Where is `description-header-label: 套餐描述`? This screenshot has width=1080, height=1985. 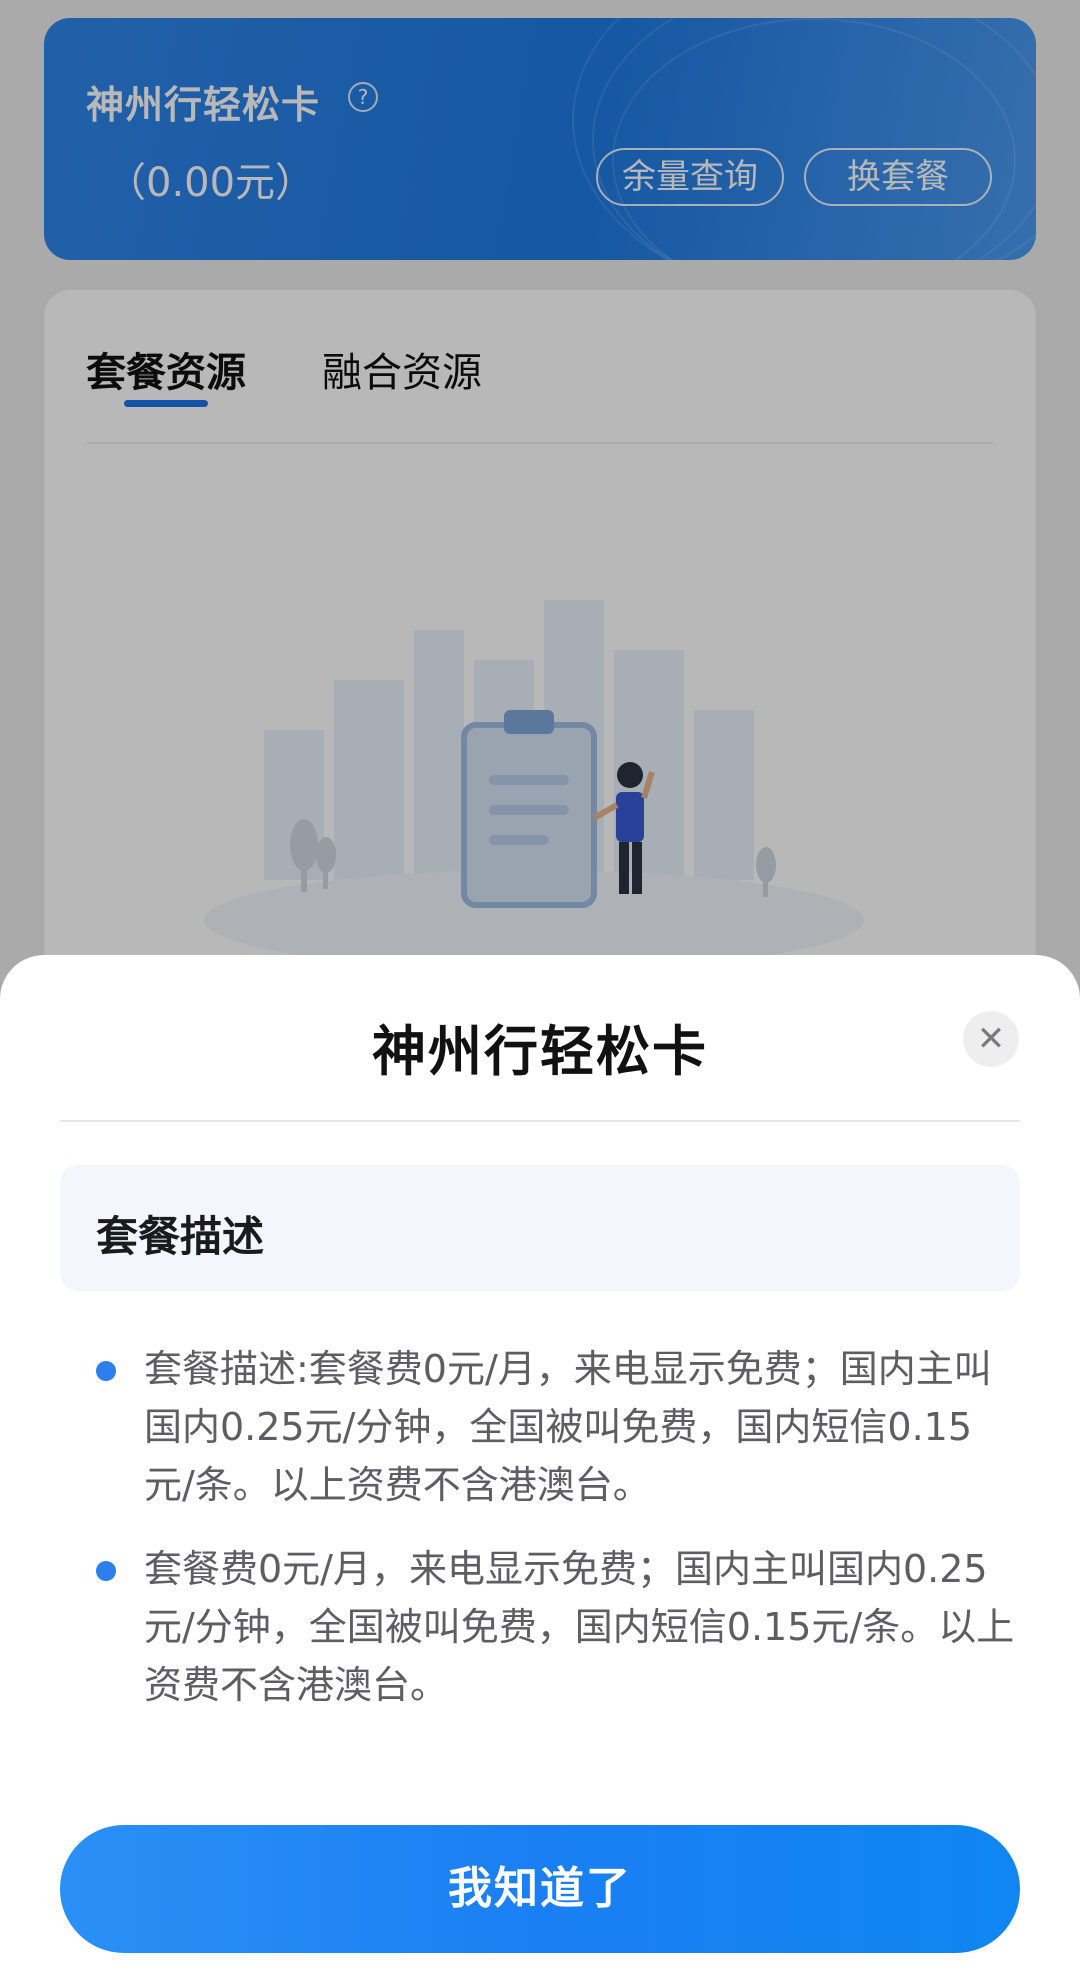
description-header-label: 套餐描述 is located at coordinates (180, 1236).